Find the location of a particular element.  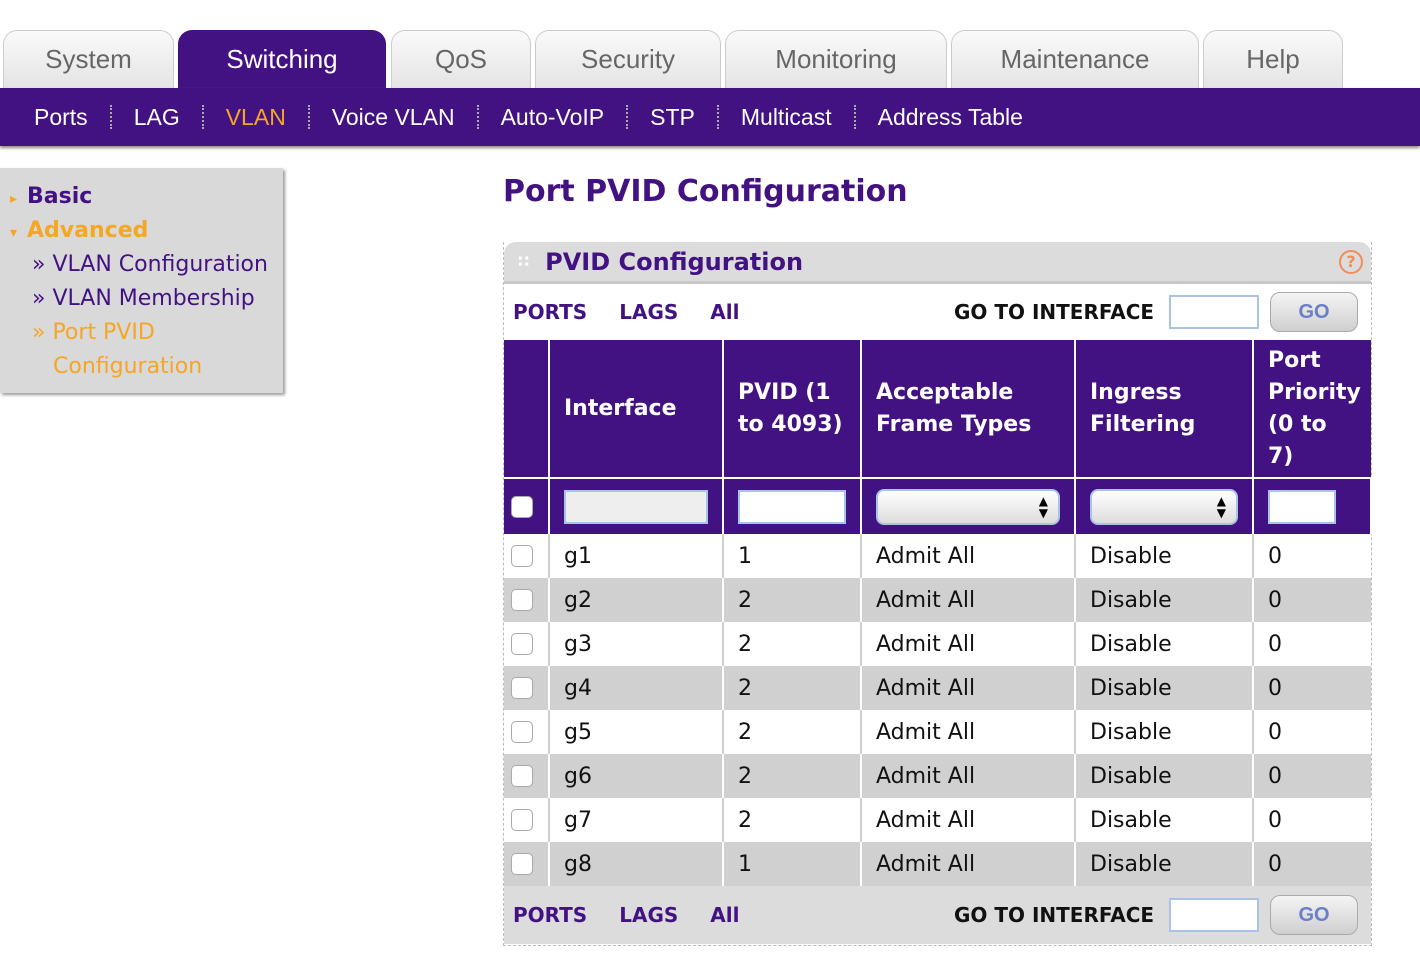

tab-maintenance: Maintenance is located at coordinates (1075, 59).